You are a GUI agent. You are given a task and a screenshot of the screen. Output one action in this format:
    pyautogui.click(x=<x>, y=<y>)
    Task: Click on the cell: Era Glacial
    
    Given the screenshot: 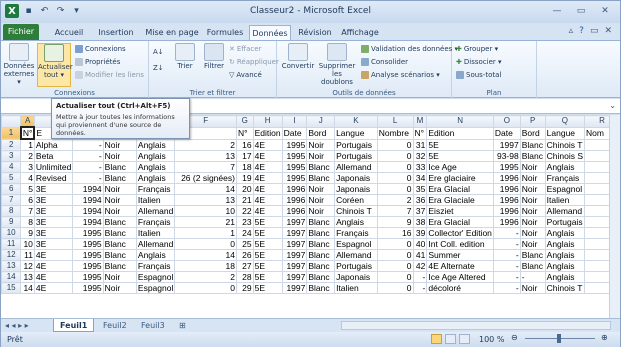 What is the action you would take?
    pyautogui.click(x=460, y=189)
    